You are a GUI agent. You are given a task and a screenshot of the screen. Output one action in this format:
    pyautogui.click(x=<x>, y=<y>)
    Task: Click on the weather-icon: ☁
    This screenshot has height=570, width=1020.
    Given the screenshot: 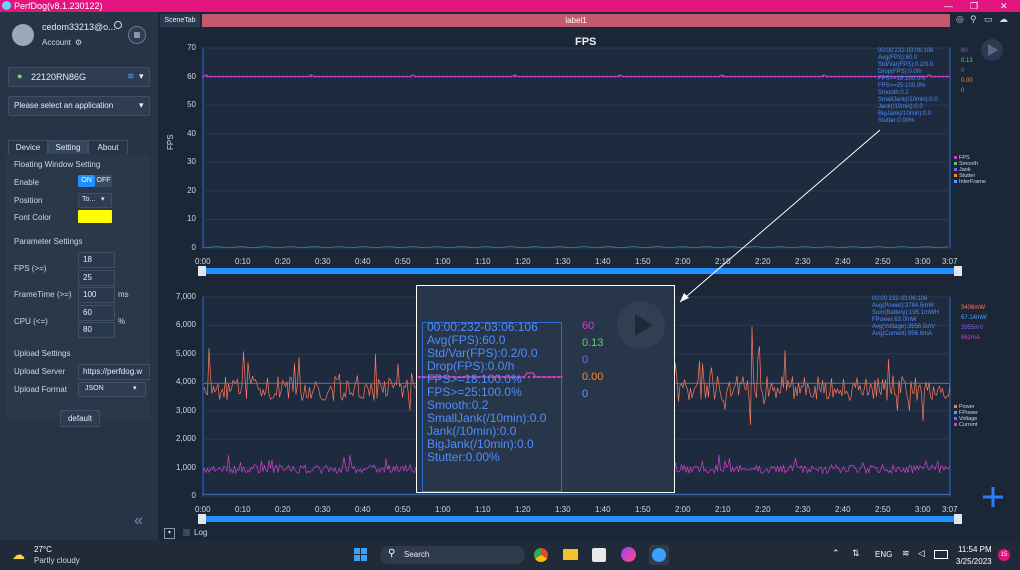 What is the action you would take?
    pyautogui.click(x=18, y=555)
    